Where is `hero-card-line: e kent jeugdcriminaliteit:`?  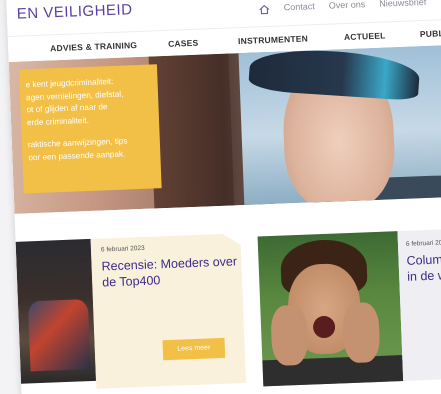
hero-card-line: e kent jeugdcriminaliteit: is located at coordinates (69, 83).